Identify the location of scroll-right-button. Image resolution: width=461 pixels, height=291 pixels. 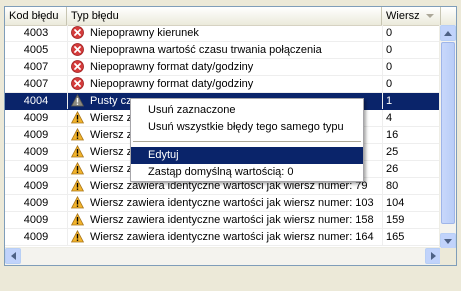
(433, 256).